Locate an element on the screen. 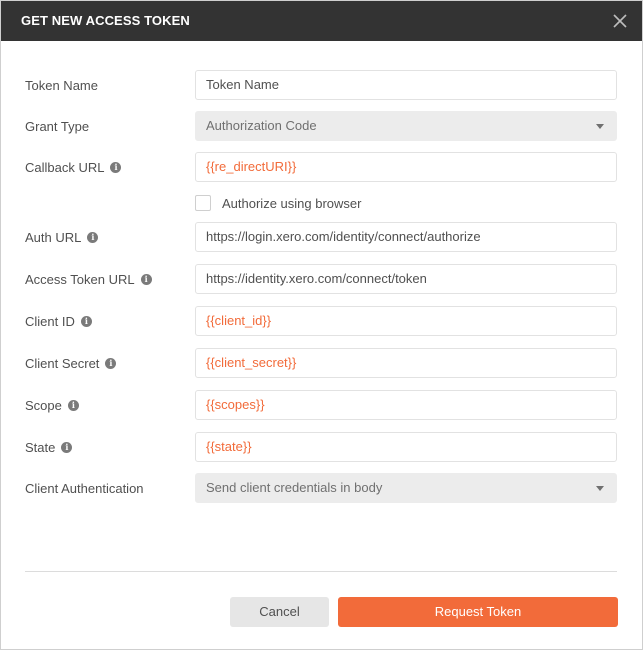 The height and width of the screenshot is (650, 643). grant-type-row: Grant Type Authorization Code is located at coordinates (321, 127).